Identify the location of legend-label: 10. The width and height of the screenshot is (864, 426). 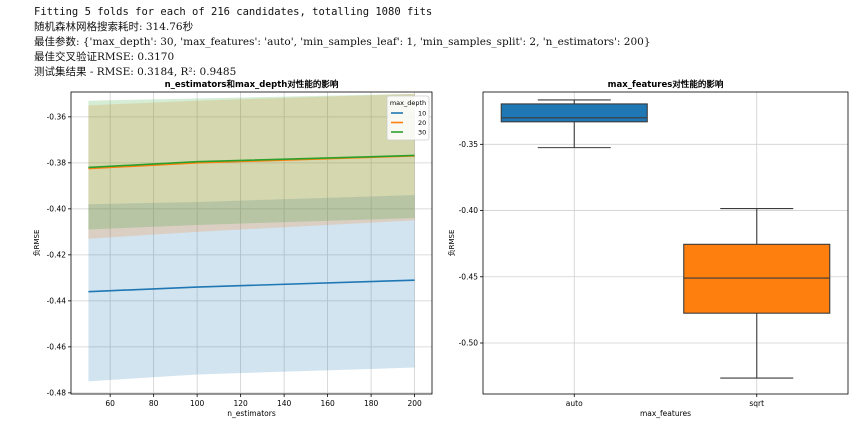
(422, 114).